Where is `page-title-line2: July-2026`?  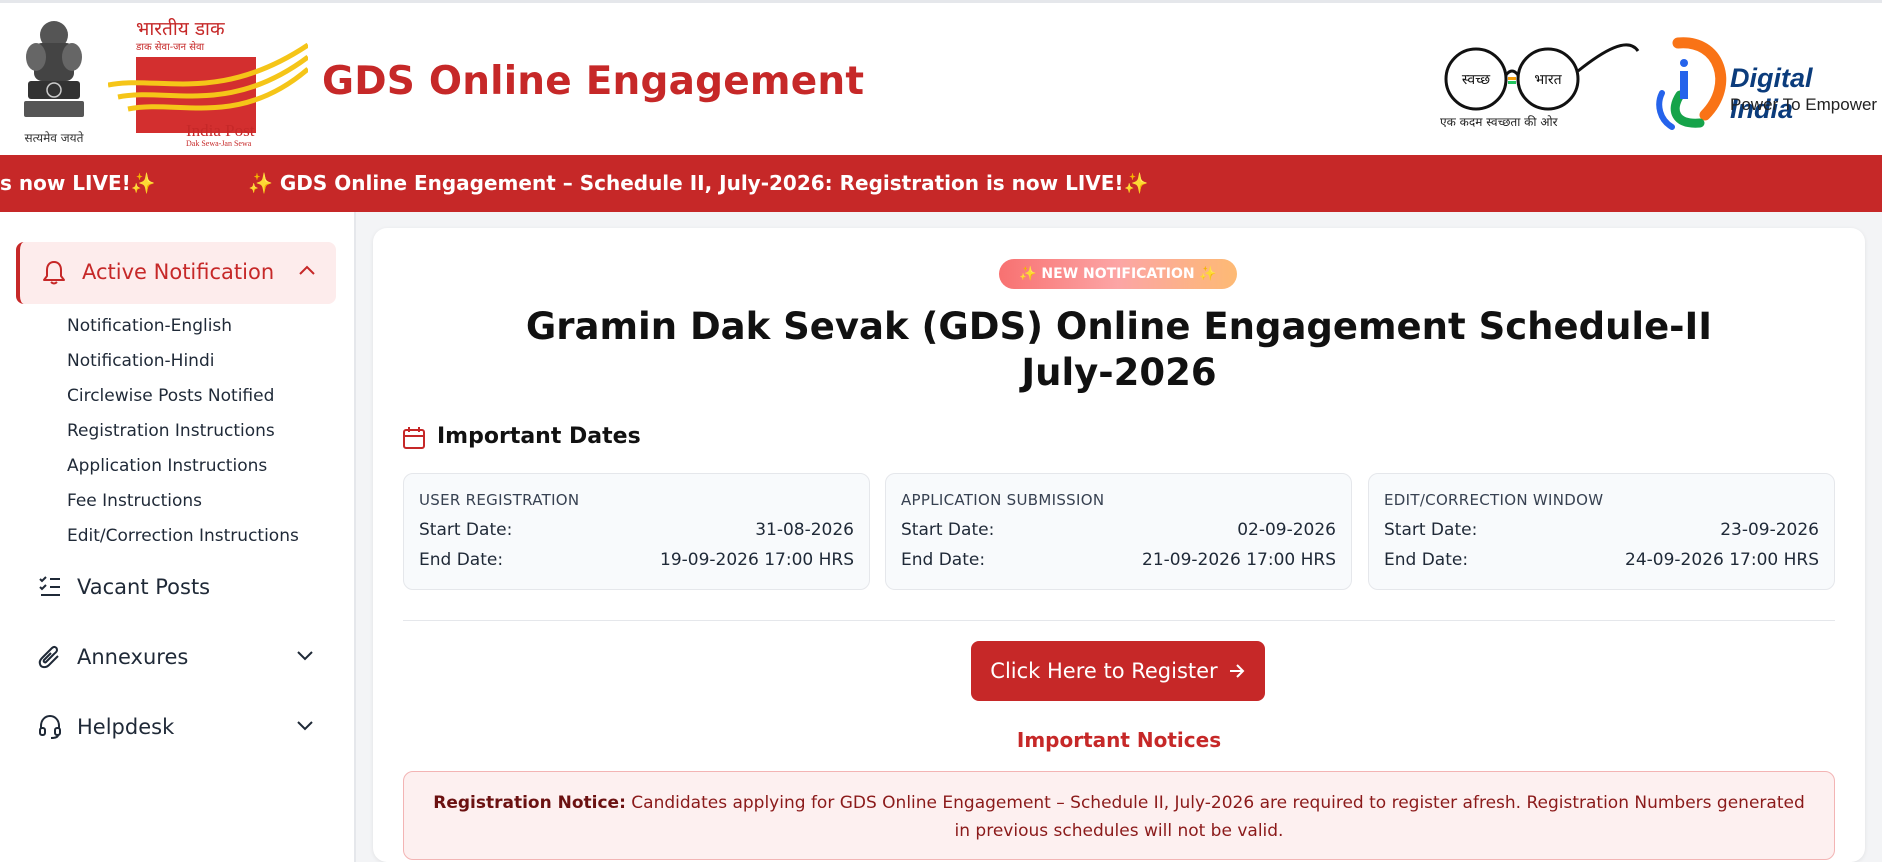
page-title-line2: July-2026 is located at coordinates (1119, 372).